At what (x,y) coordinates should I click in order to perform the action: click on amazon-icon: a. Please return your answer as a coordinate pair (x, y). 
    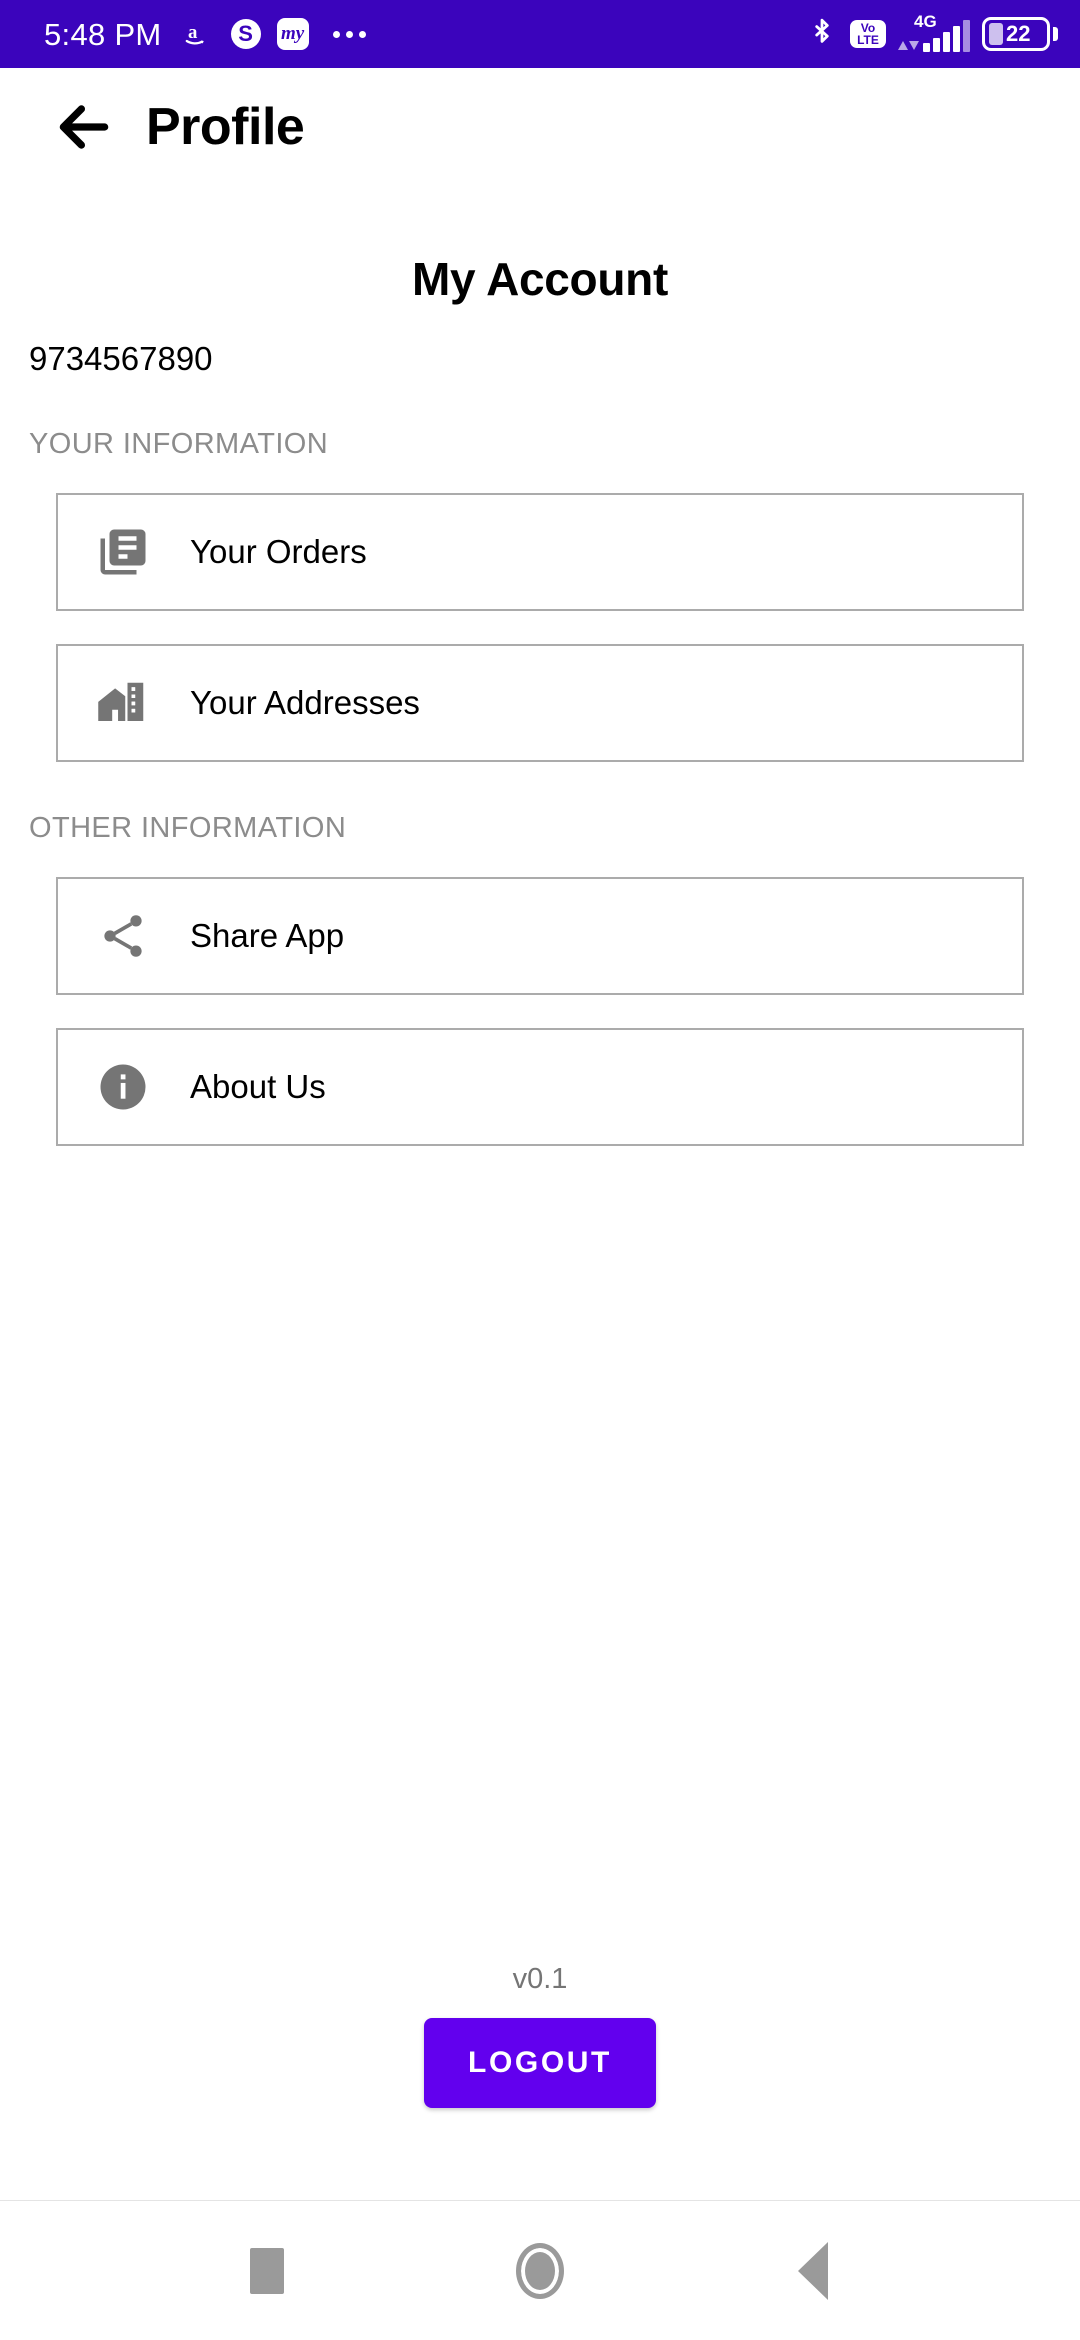
    Looking at the image, I should click on (198, 34).